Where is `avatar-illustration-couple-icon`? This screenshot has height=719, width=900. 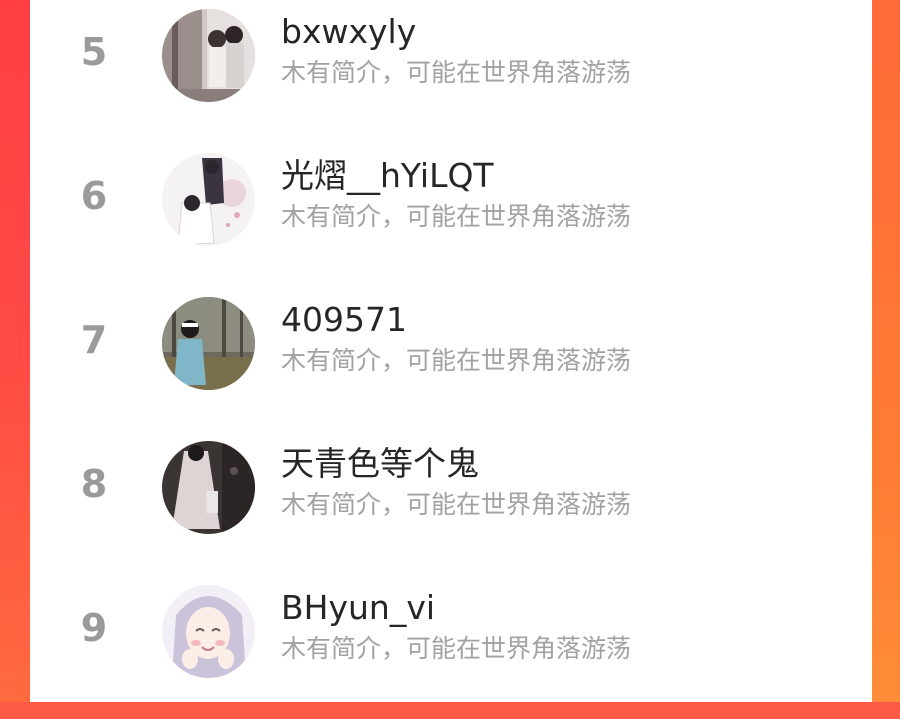
avatar-illustration-couple-icon is located at coordinates (208, 199).